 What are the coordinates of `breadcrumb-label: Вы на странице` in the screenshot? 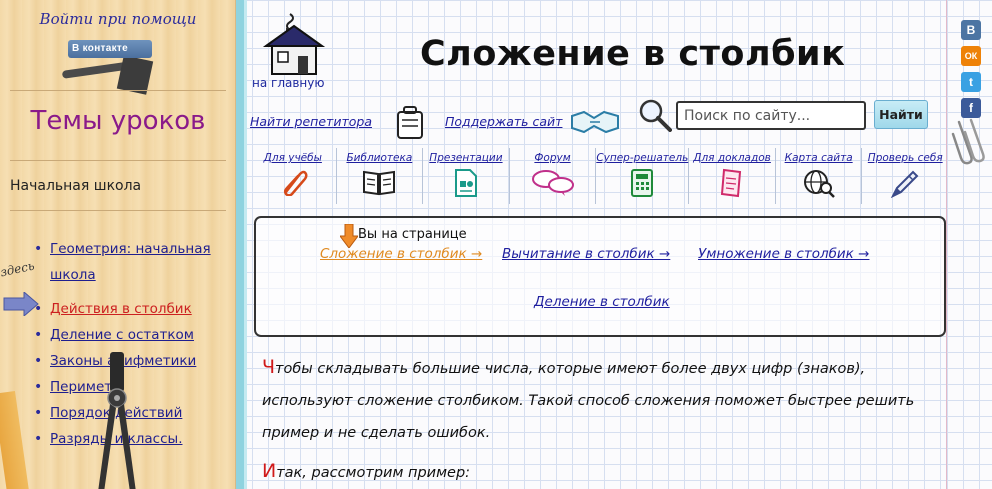 It's located at (412, 234).